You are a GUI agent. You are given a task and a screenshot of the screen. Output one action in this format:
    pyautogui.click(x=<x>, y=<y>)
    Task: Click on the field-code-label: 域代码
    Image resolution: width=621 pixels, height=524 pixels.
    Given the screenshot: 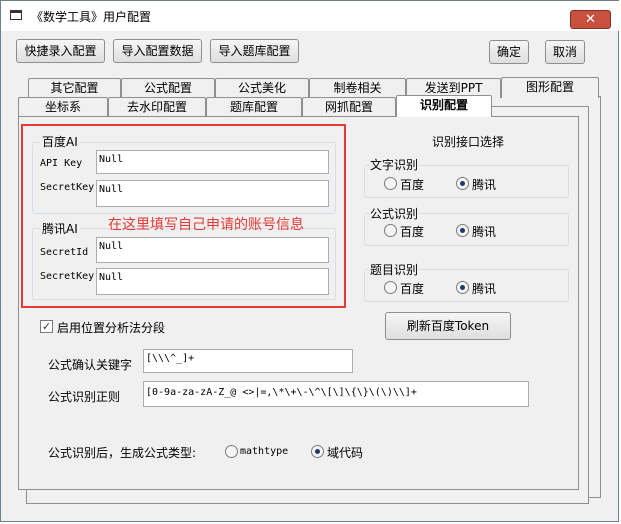 What is the action you would take?
    pyautogui.click(x=345, y=453)
    